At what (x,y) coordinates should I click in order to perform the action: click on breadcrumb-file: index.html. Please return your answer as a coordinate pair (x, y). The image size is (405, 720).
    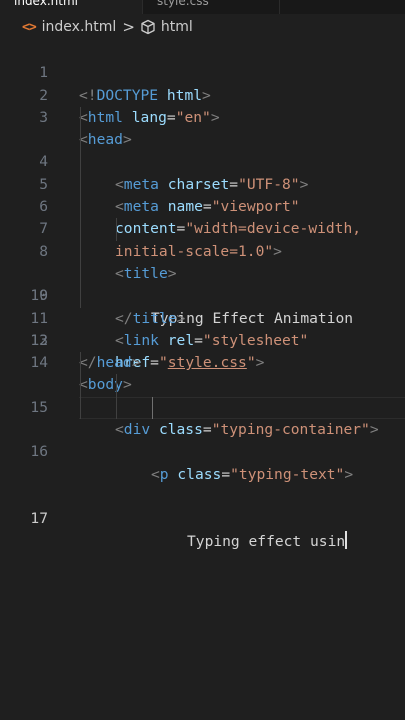
    Looking at the image, I should click on (79, 27).